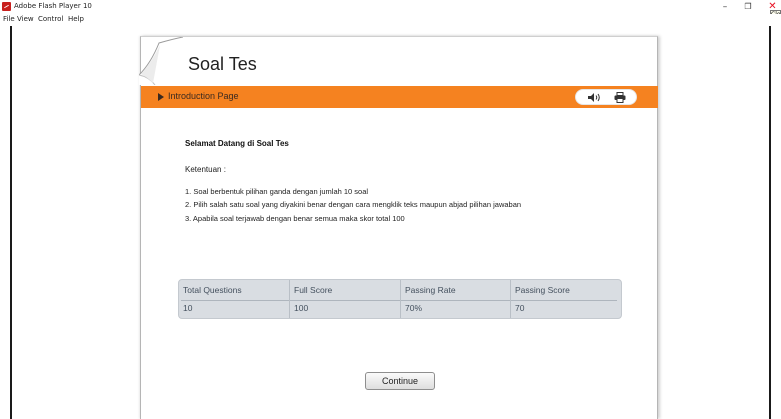 This screenshot has width=781, height=419. I want to click on menu-control: Control, so click(50, 19).